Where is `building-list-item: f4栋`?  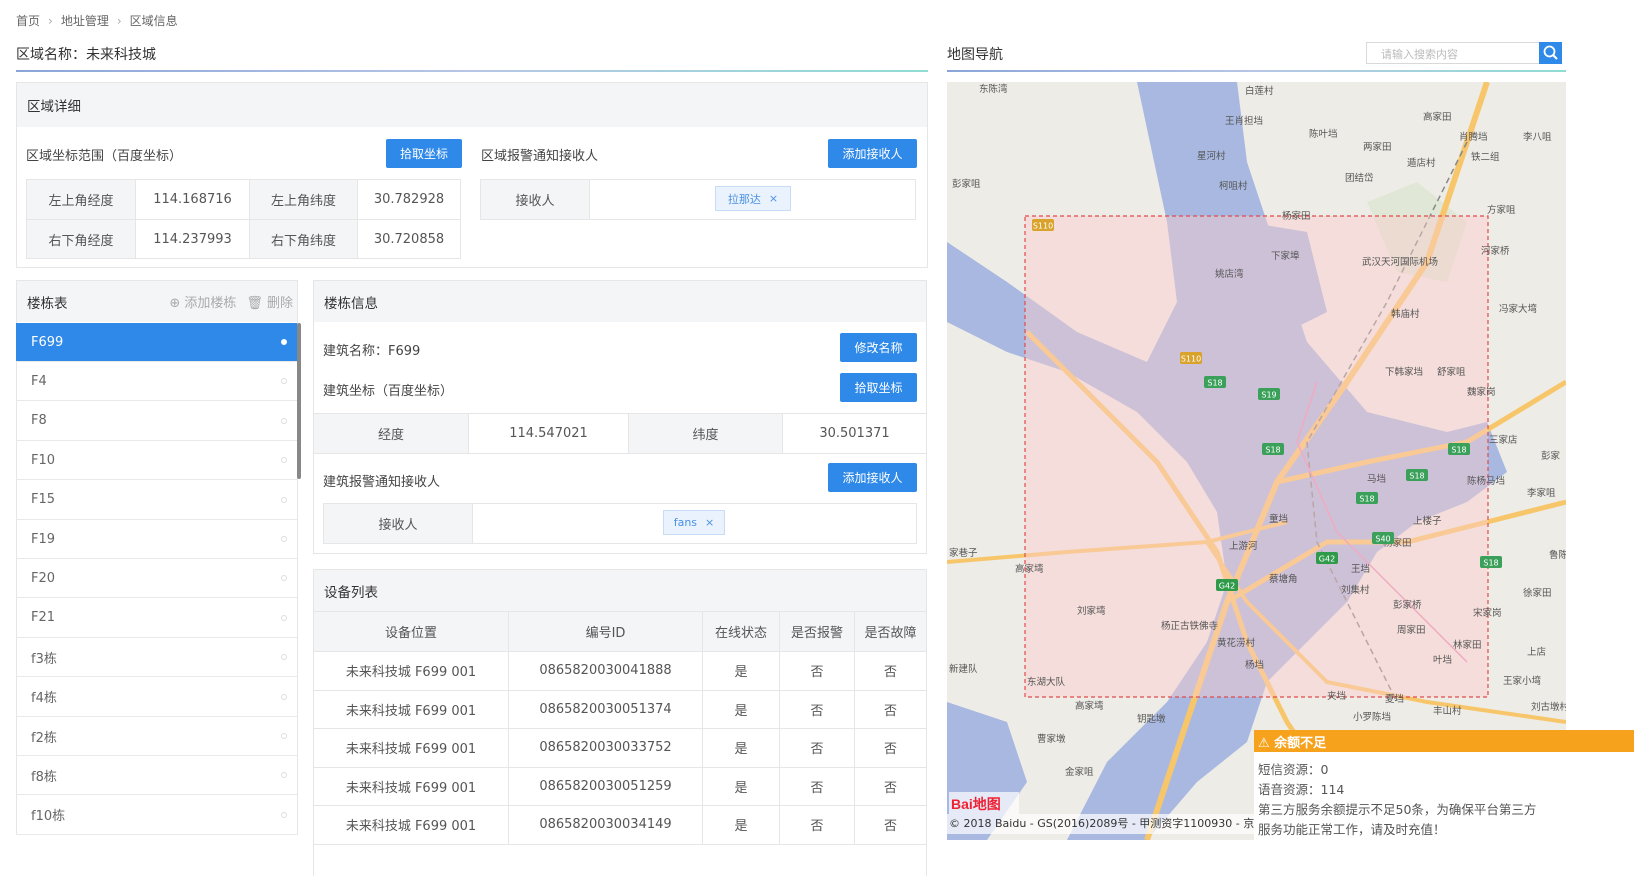
building-list-item: f4栋 is located at coordinates (156, 697).